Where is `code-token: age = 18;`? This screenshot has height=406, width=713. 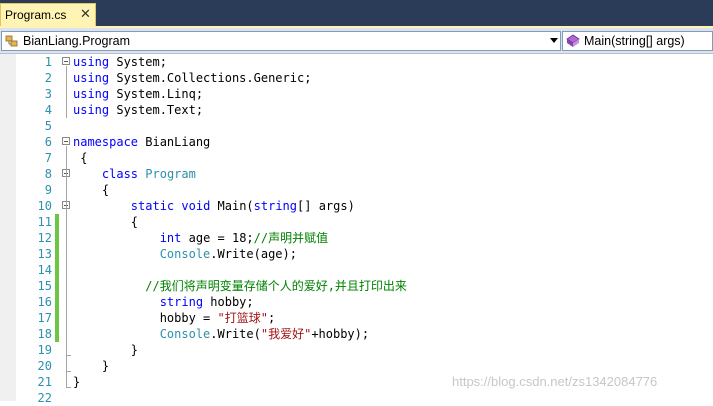
code-token: age = 18; is located at coordinates (217, 238).